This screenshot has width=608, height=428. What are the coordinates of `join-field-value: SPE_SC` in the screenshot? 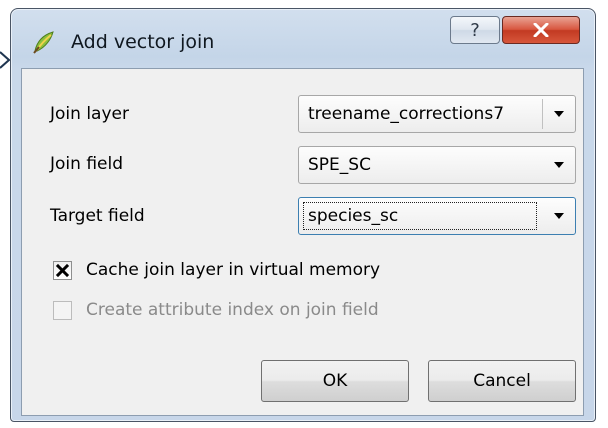 It's located at (339, 165).